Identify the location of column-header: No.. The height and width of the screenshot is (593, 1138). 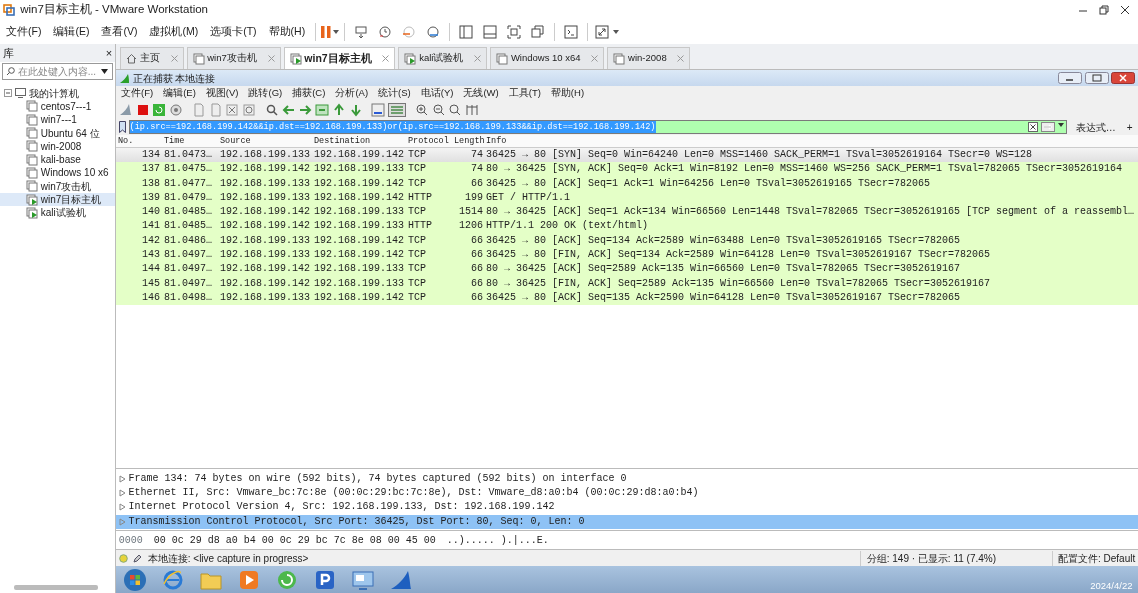
(139, 141).